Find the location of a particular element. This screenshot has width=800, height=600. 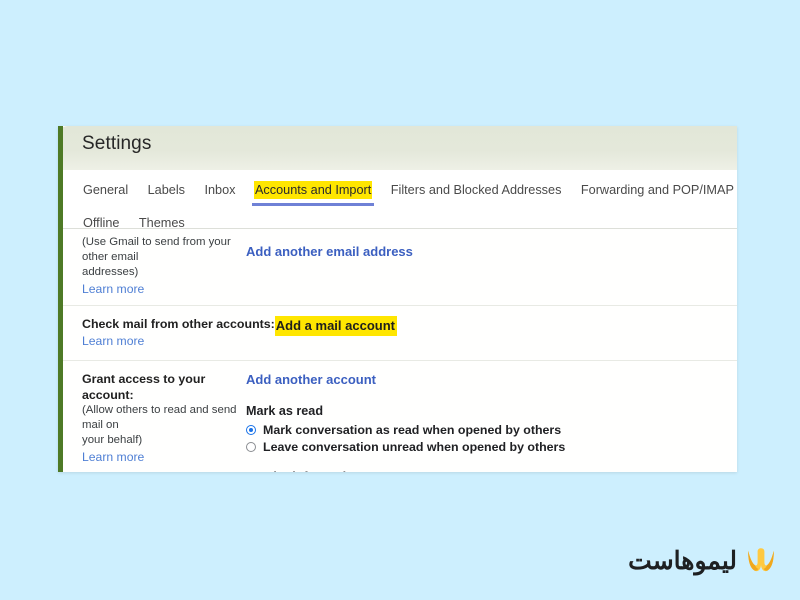

check-mail-label: Check mail from other accounts: is located at coordinates (178, 324).